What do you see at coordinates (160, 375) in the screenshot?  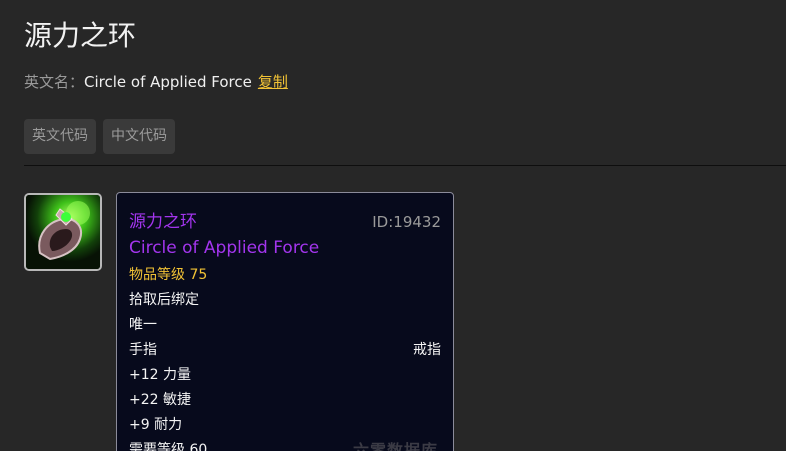 I see `stat-strength: +12 力量` at bounding box center [160, 375].